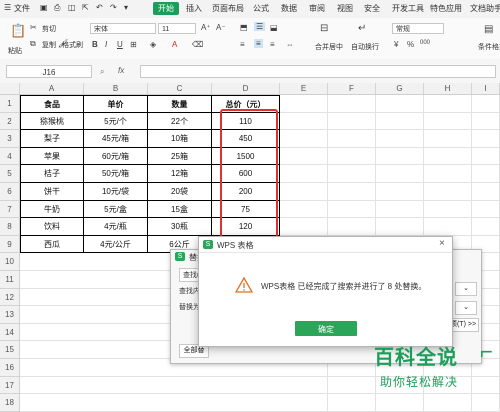 The width and height of the screenshot is (500, 412). Describe the element at coordinates (85, 7) in the screenshot. I see `export-icon: ⇱` at that location.